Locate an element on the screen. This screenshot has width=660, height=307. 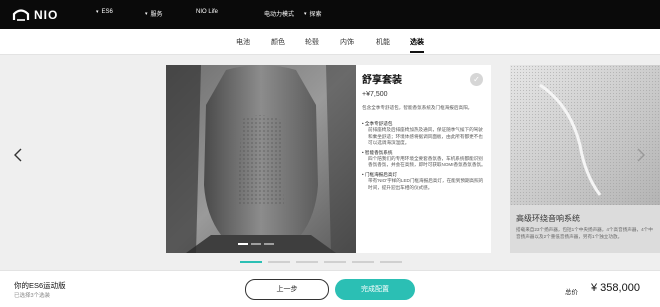
nio-logo: NIO is located at coordinates (35, 15).